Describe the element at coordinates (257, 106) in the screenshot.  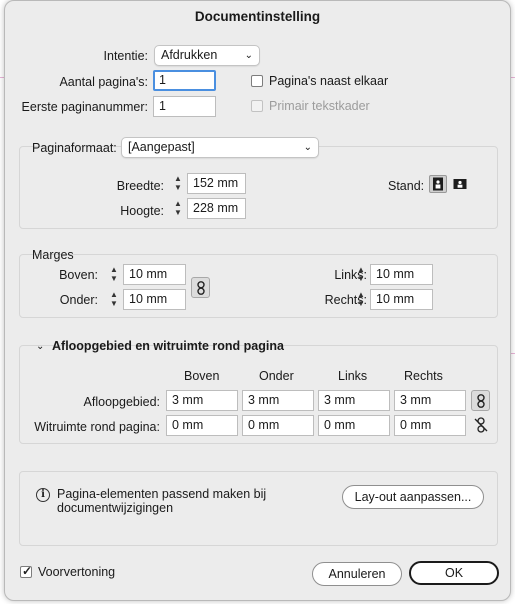
I see `primary-text-frame-checkbox` at that location.